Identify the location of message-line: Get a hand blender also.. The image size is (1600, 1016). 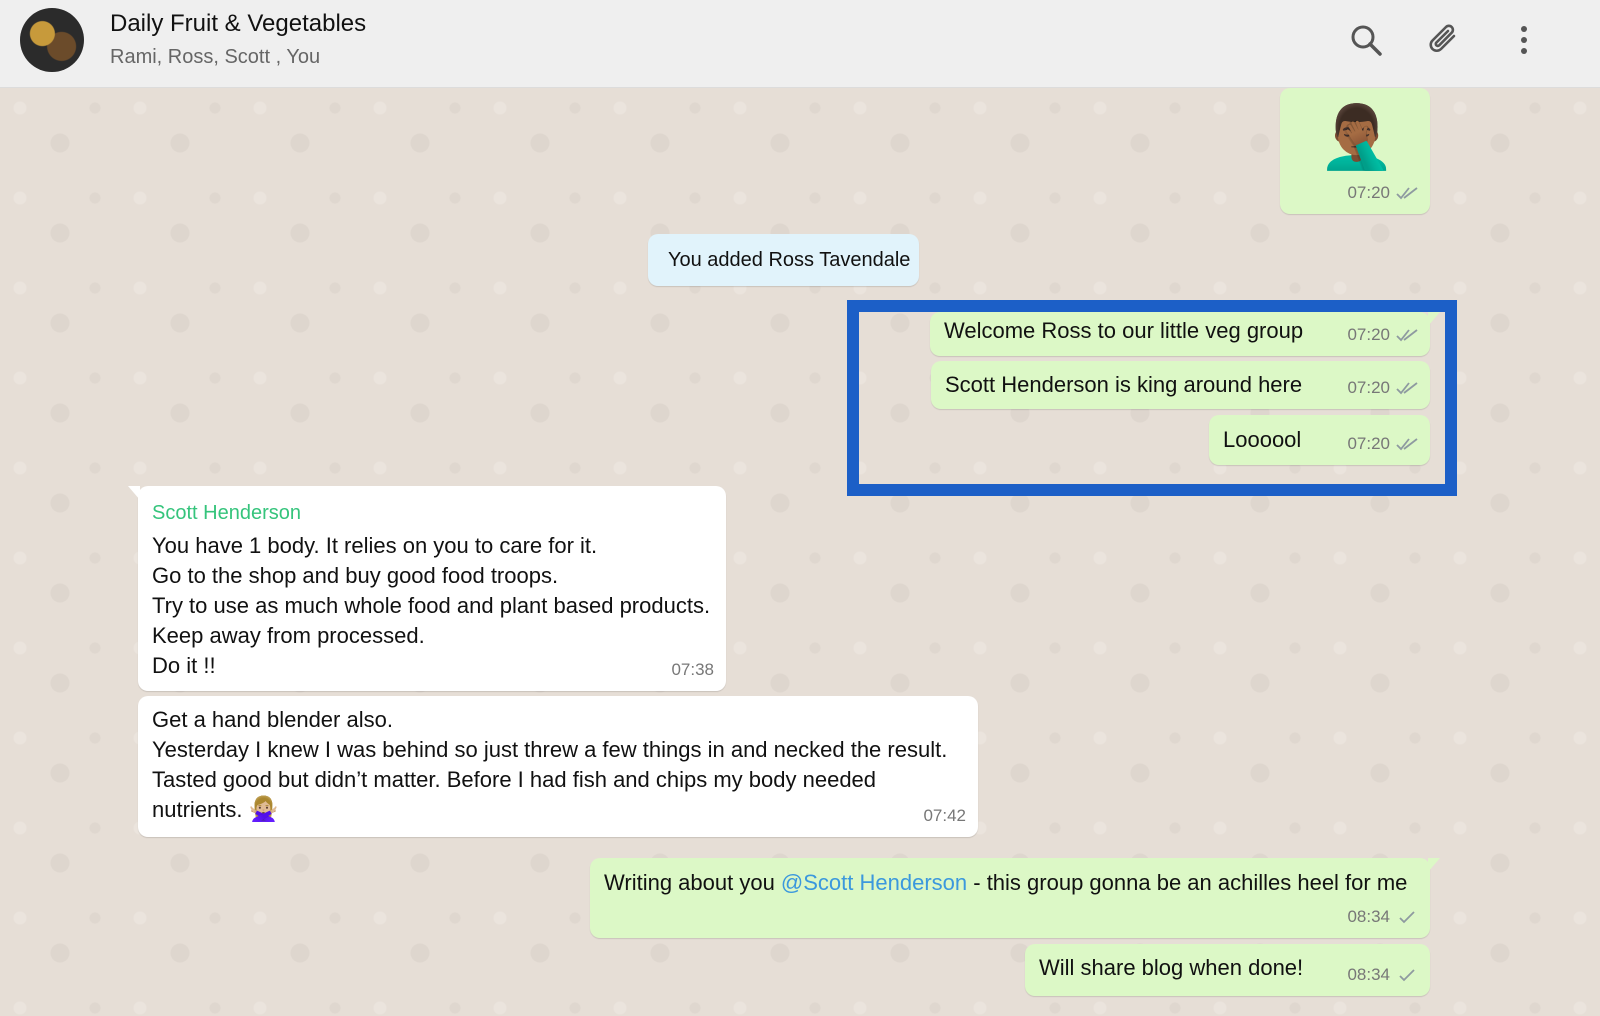
(272, 719).